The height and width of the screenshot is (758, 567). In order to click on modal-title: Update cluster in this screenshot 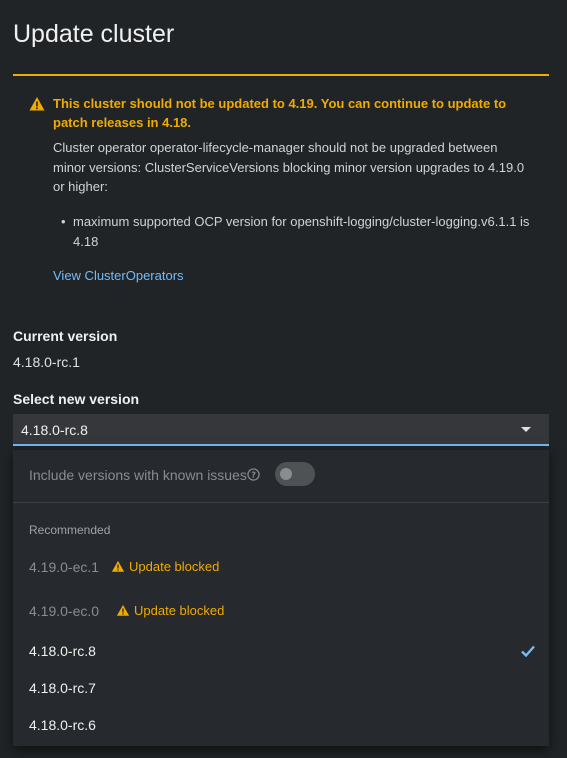, I will do `click(94, 34)`.